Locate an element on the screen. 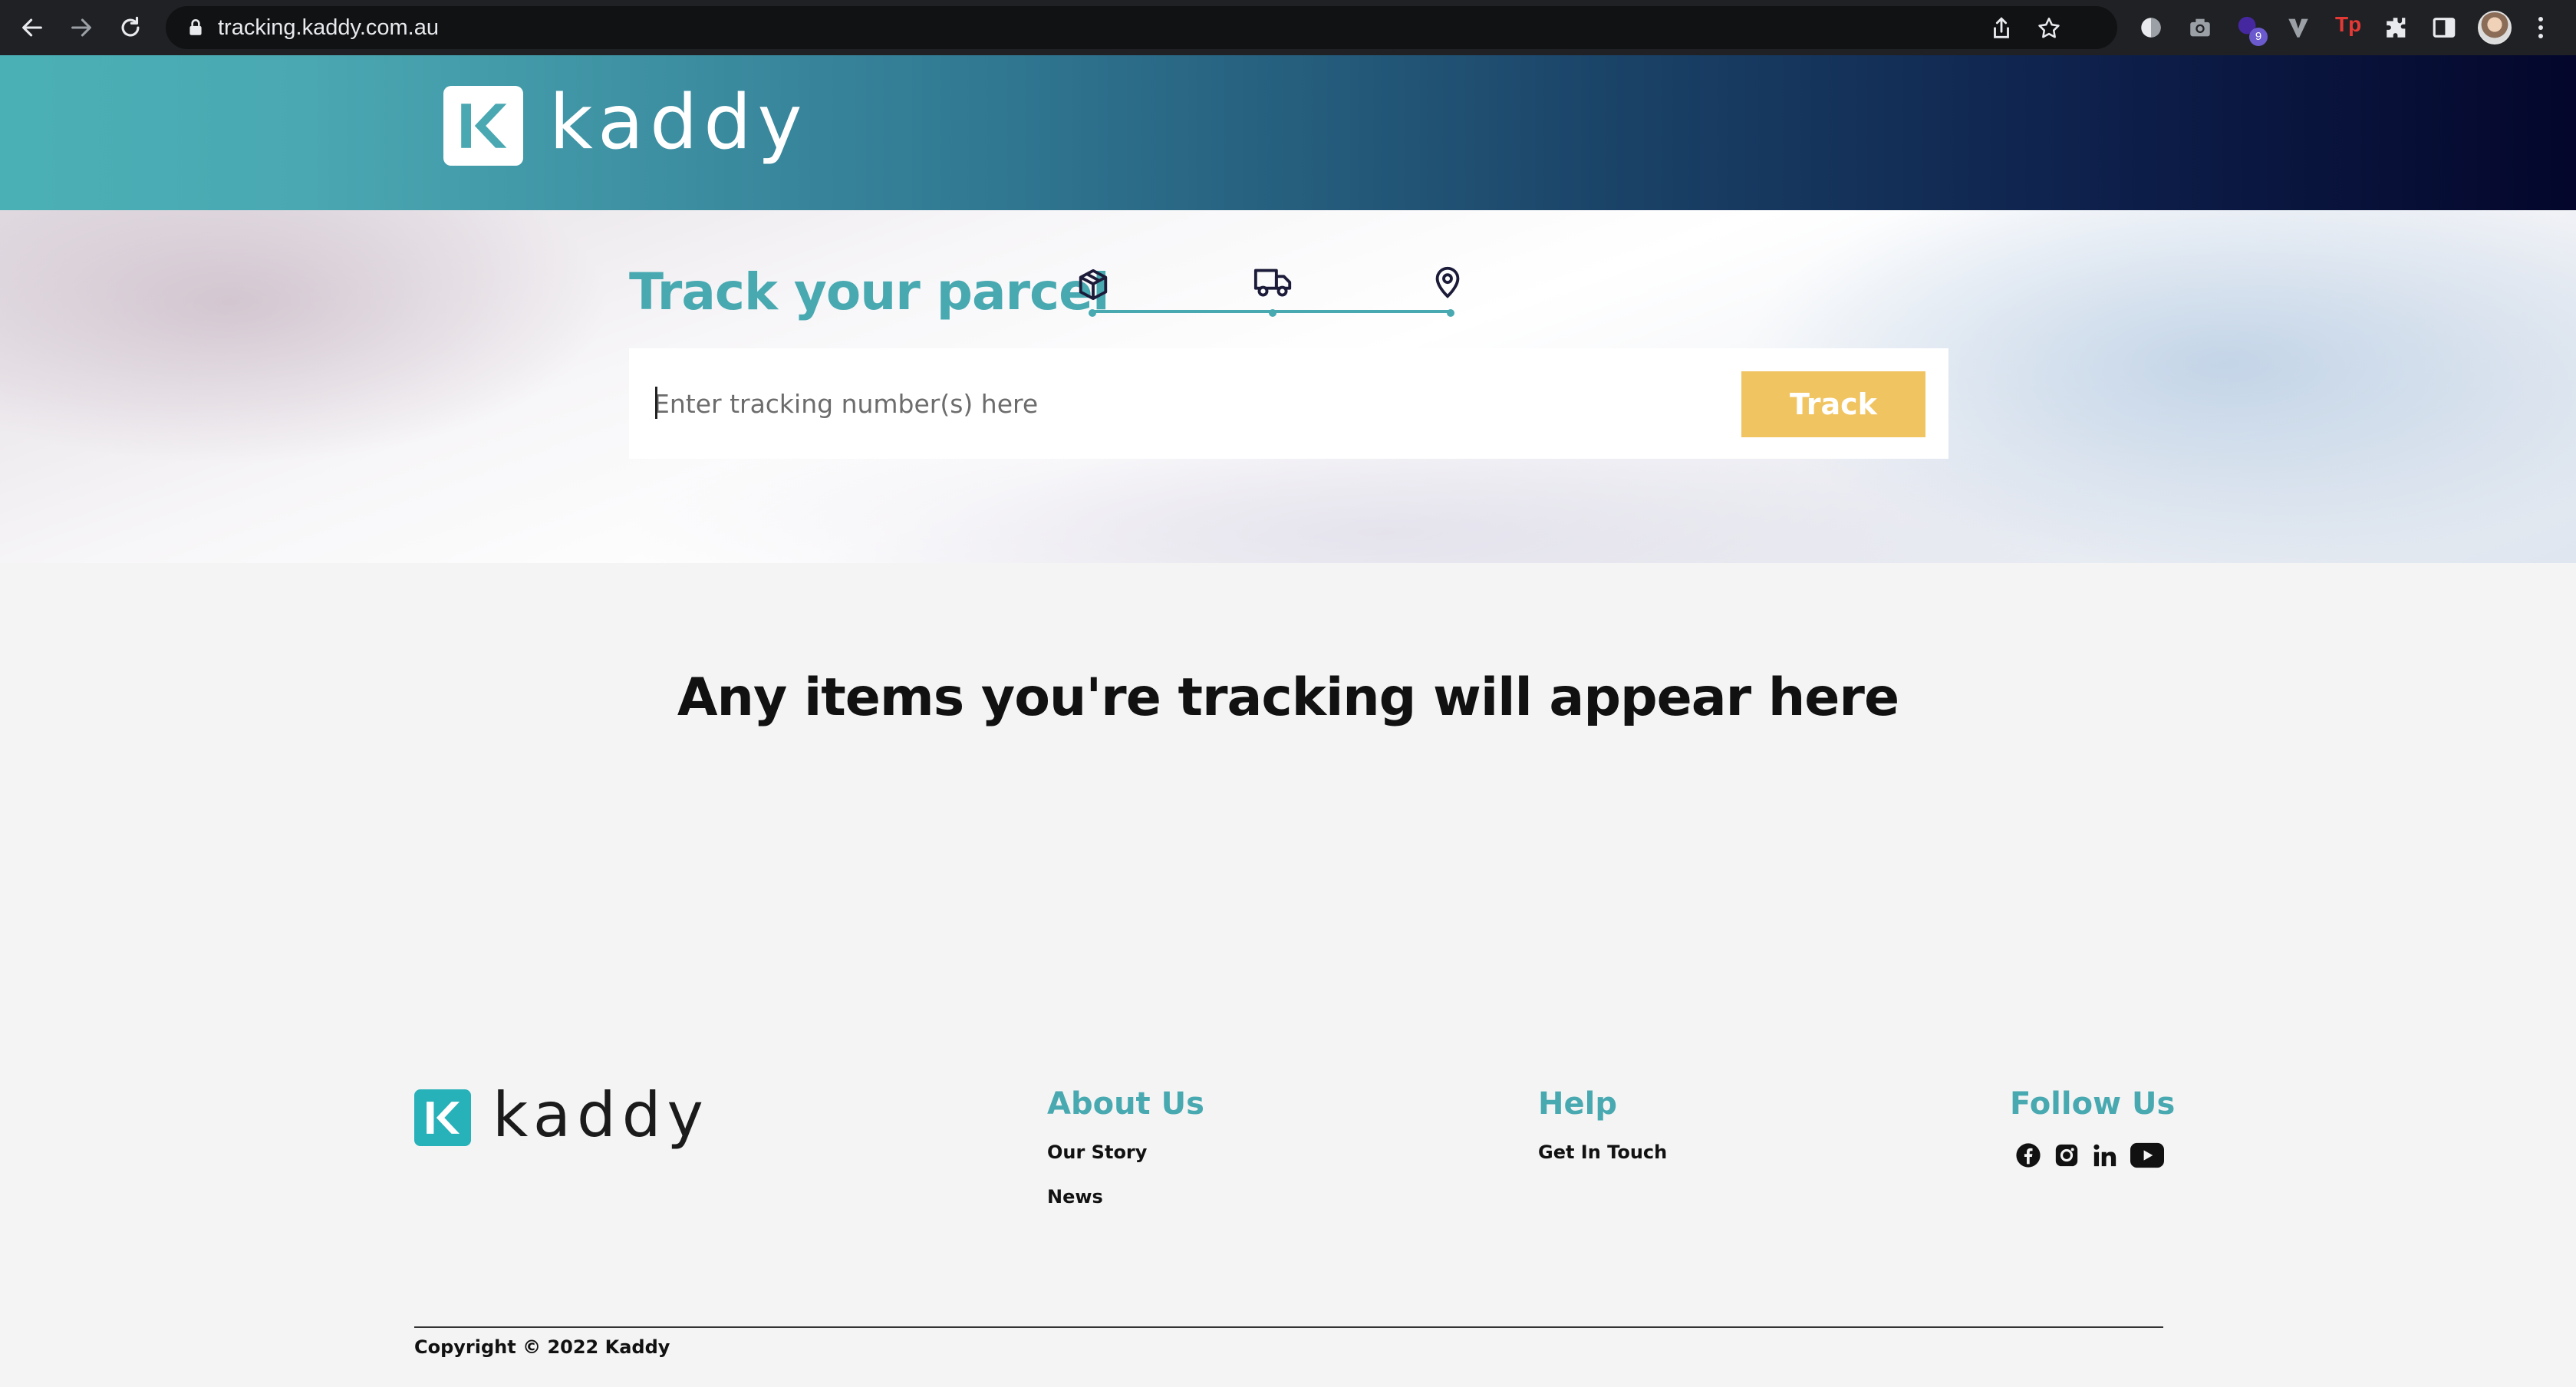 The width and height of the screenshot is (2576, 1387). location-pin-icon is located at coordinates (1447, 281).